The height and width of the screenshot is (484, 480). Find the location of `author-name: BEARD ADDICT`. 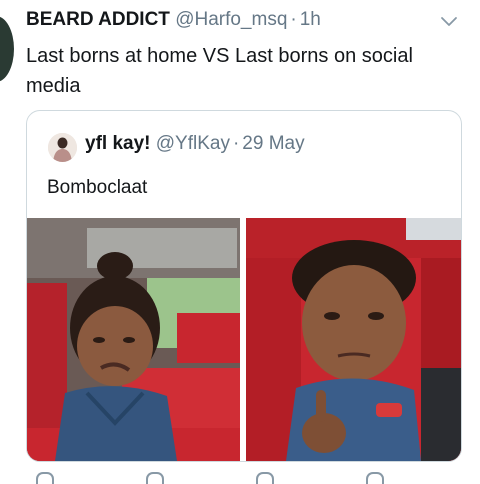

author-name: BEARD ADDICT is located at coordinates (98, 19).